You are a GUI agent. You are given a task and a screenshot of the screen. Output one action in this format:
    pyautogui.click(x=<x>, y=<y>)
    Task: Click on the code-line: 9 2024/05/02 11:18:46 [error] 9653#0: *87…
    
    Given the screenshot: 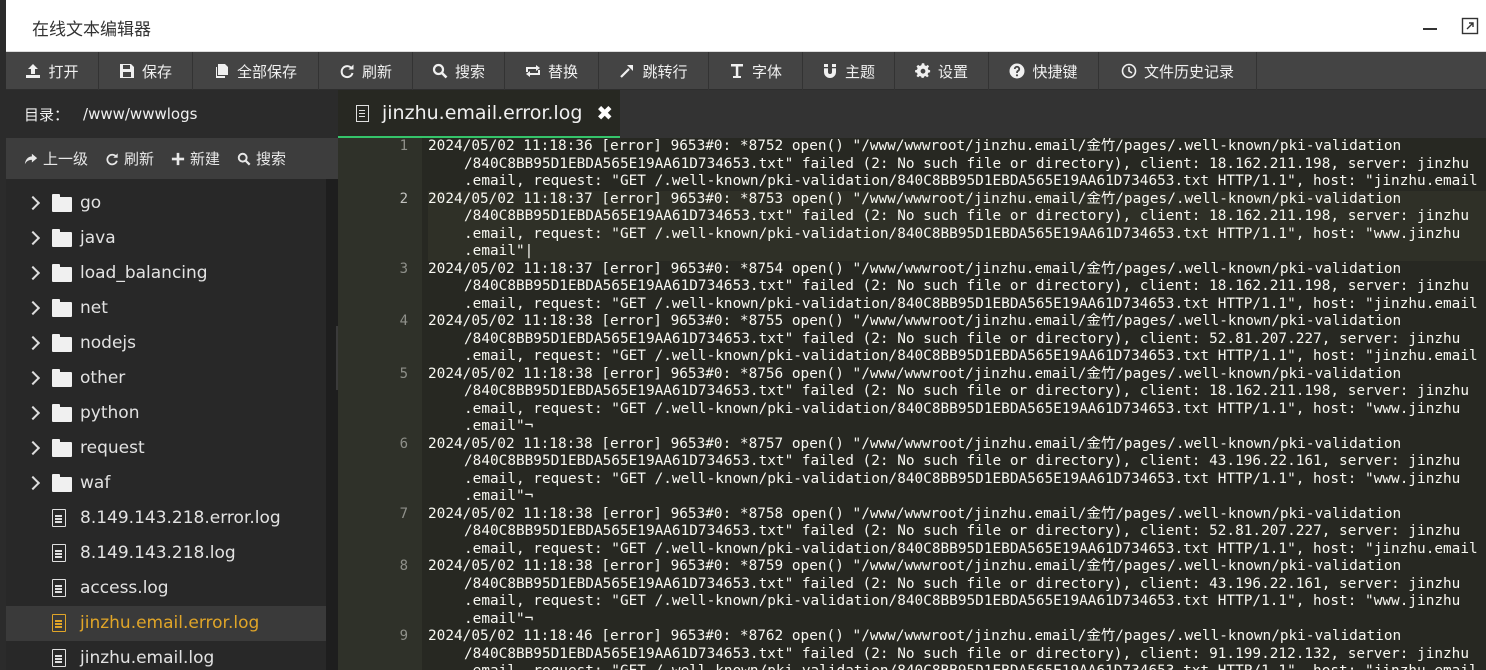 What is the action you would take?
    pyautogui.click(x=943, y=649)
    